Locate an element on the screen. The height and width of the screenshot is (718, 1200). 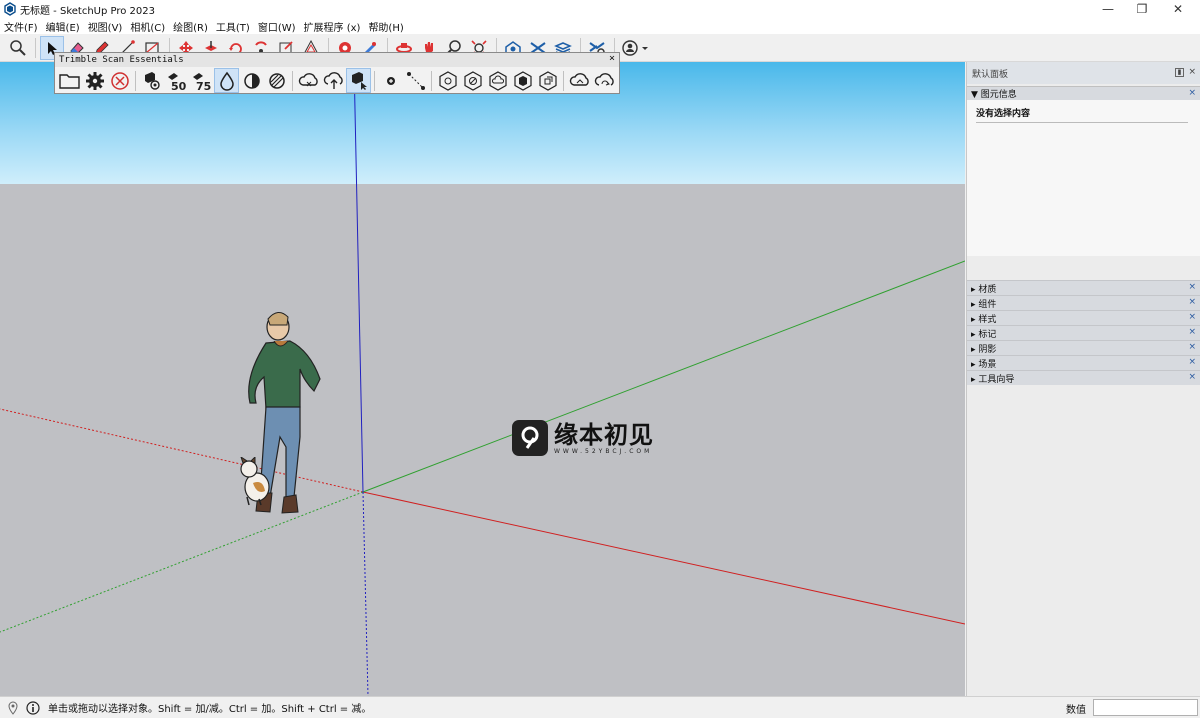
watermark: 缘本初见 WWW.52YBCJ.COM is located at coordinates (583, 438).